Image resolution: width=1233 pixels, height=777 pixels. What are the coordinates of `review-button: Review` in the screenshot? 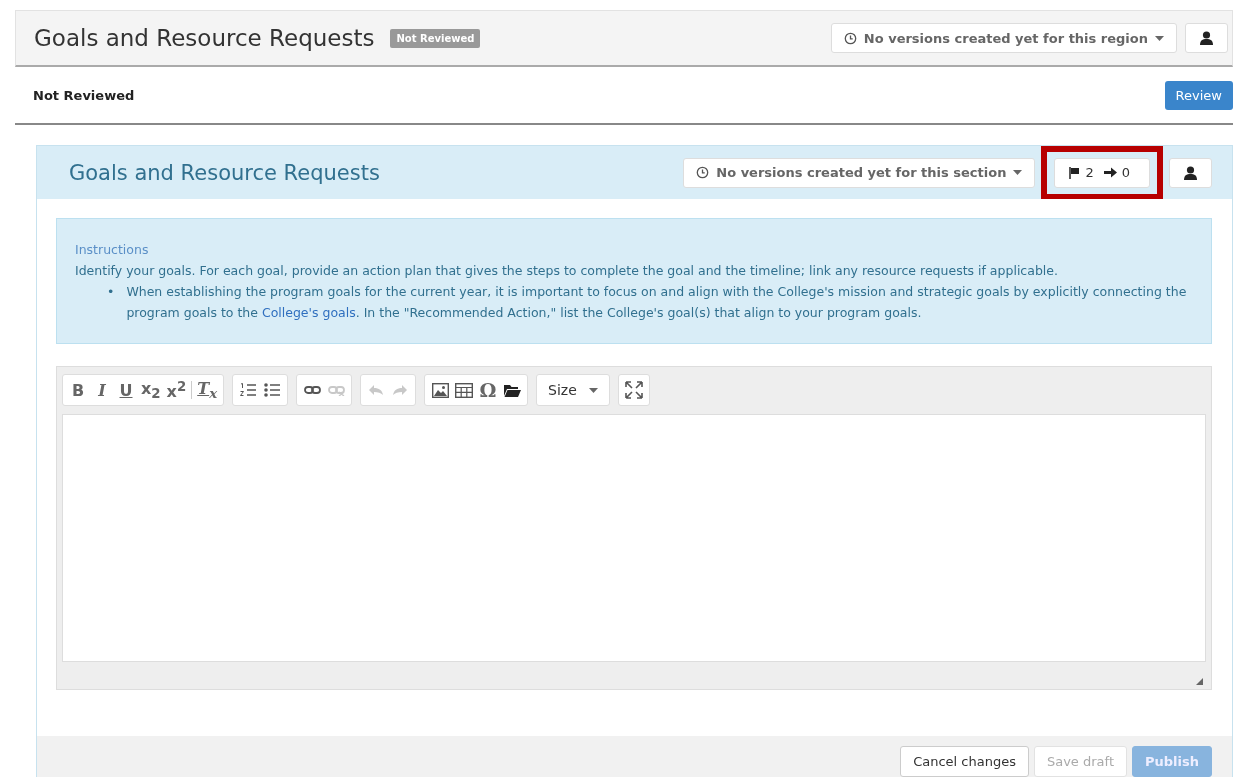 It's located at (1198, 95).